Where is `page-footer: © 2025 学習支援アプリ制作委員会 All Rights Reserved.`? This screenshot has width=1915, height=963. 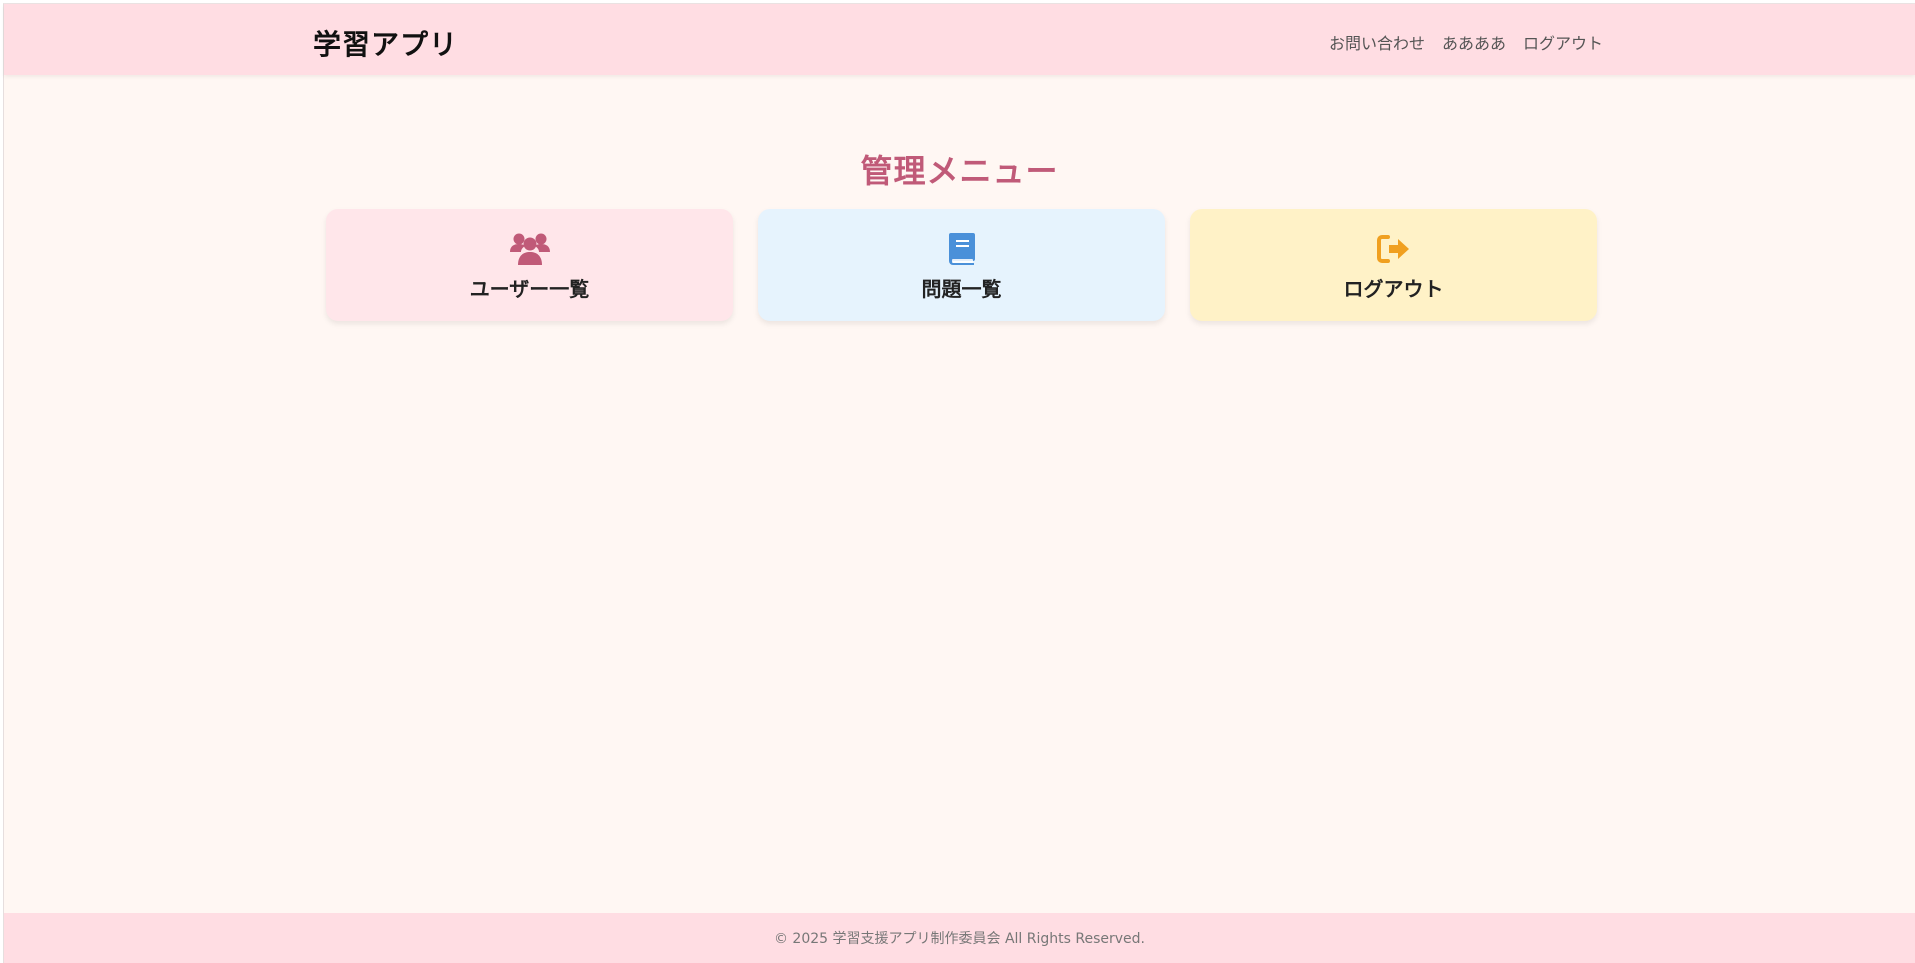 page-footer: © 2025 学習支援アプリ制作委員会 All Rights Reserved. is located at coordinates (959, 938).